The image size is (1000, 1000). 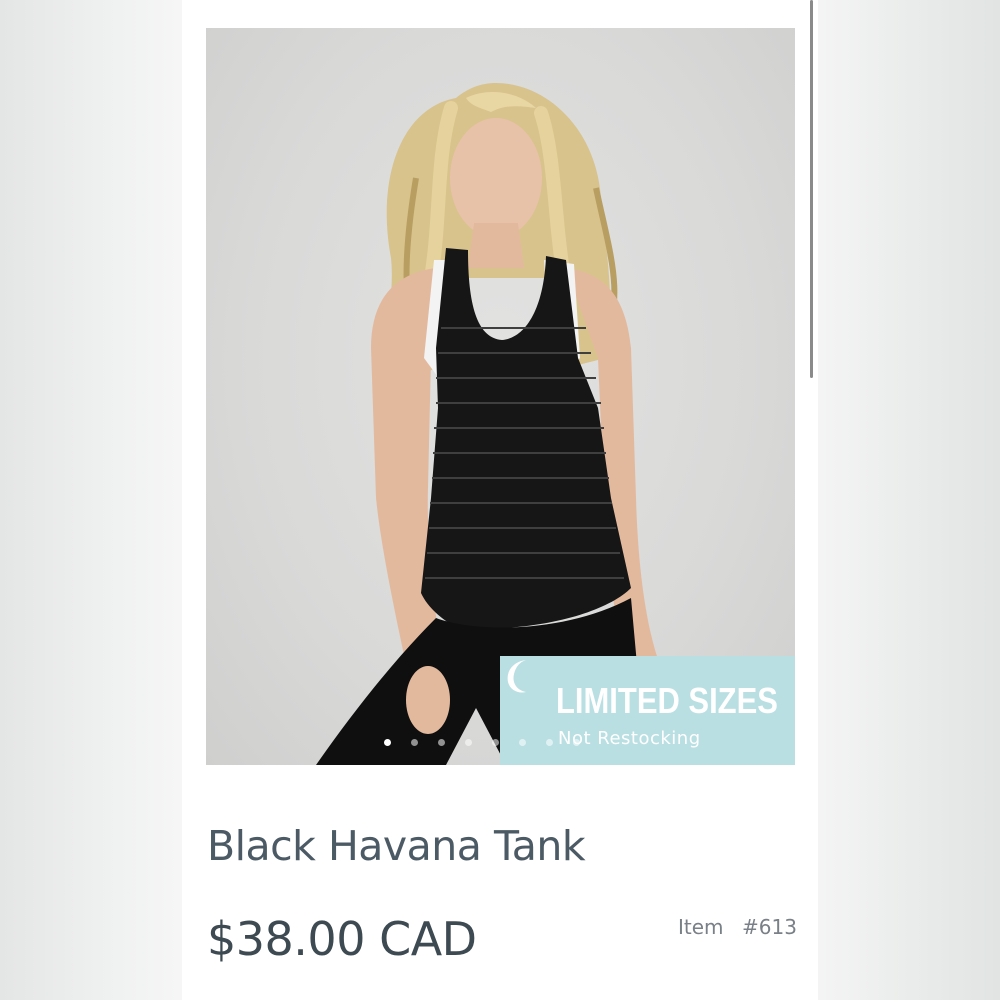 I want to click on item-number: #613, so click(x=769, y=927).